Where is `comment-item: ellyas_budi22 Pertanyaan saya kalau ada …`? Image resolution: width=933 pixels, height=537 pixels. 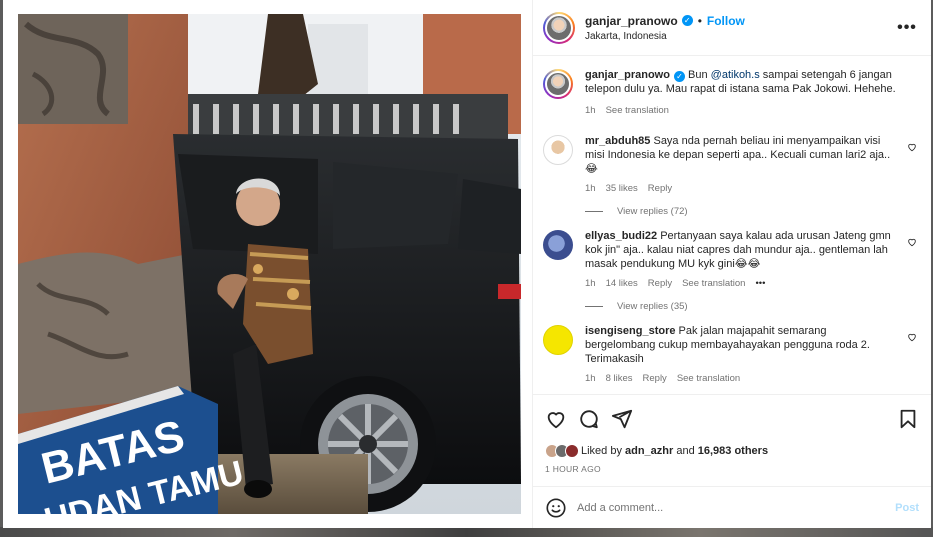
comment-item: ellyas_budi22 Pertanyaan saya kalau ada … is located at coordinates (730, 260).